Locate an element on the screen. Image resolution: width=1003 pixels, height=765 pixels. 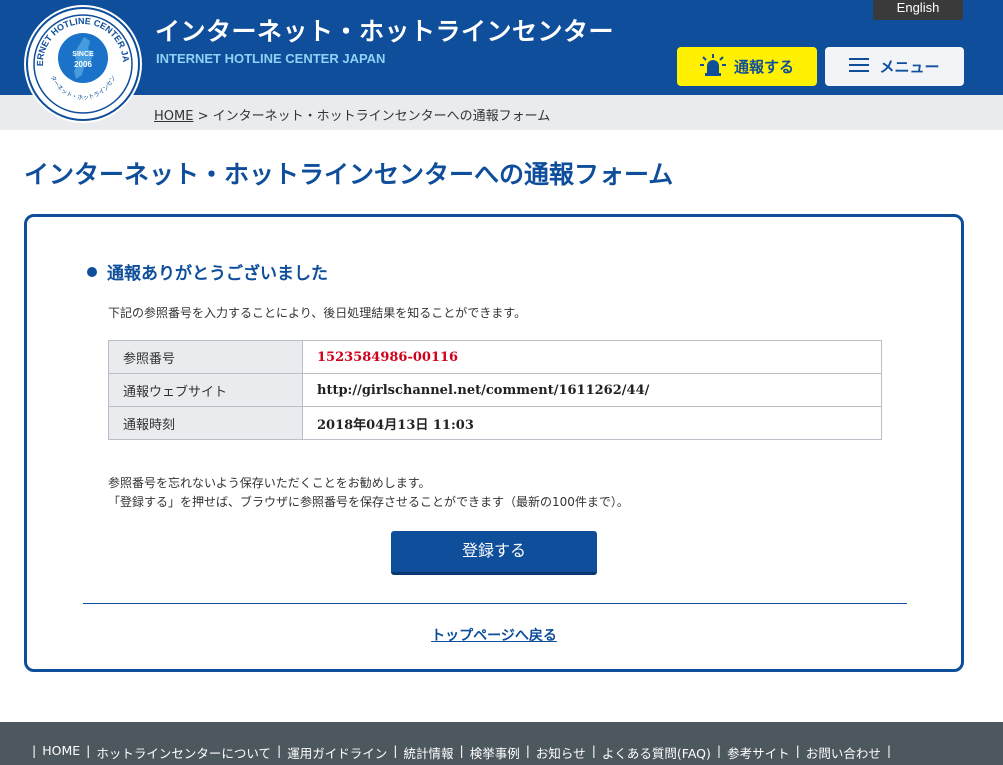
save-note-line-1: 参照番号を忘れないよう保存いただくことをお勧めします。 is located at coordinates (269, 483).